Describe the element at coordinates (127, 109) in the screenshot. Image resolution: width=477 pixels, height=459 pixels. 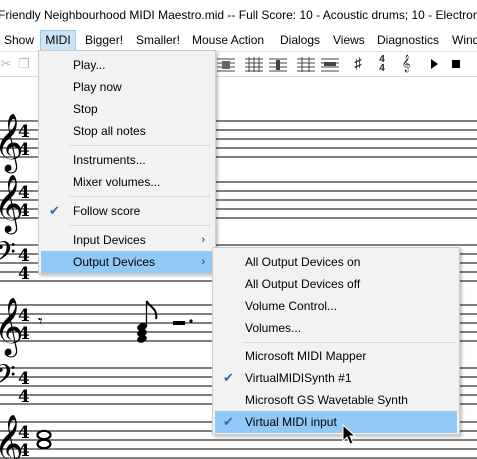
I see `menu-item-stop: Stop` at that location.